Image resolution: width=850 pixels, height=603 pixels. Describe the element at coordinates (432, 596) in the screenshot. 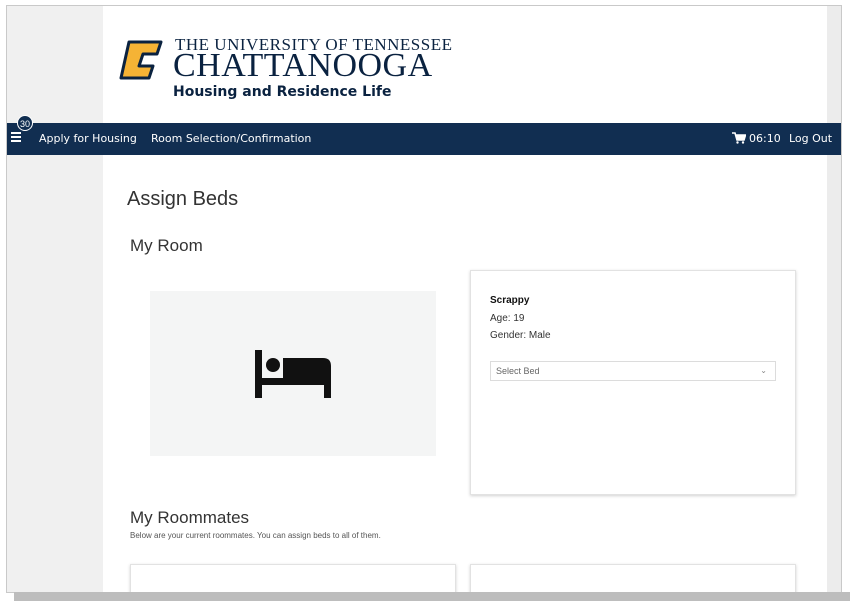

I see `window-shadow` at that location.